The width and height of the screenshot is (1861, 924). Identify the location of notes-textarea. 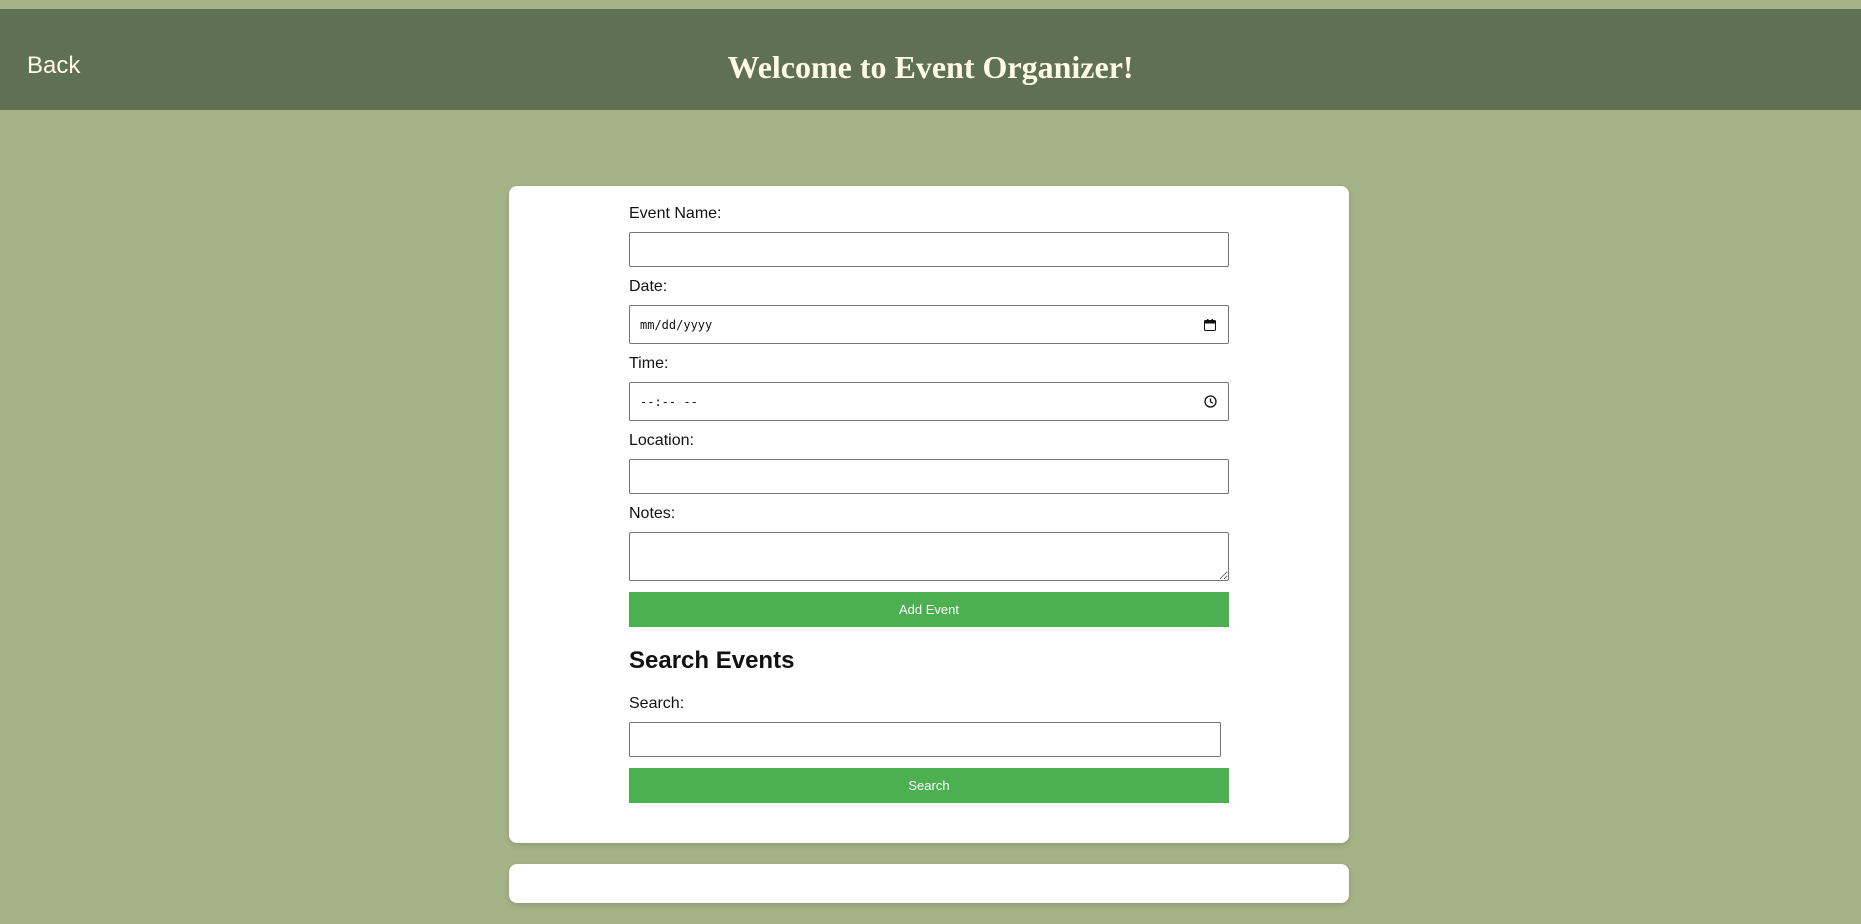
(929, 556).